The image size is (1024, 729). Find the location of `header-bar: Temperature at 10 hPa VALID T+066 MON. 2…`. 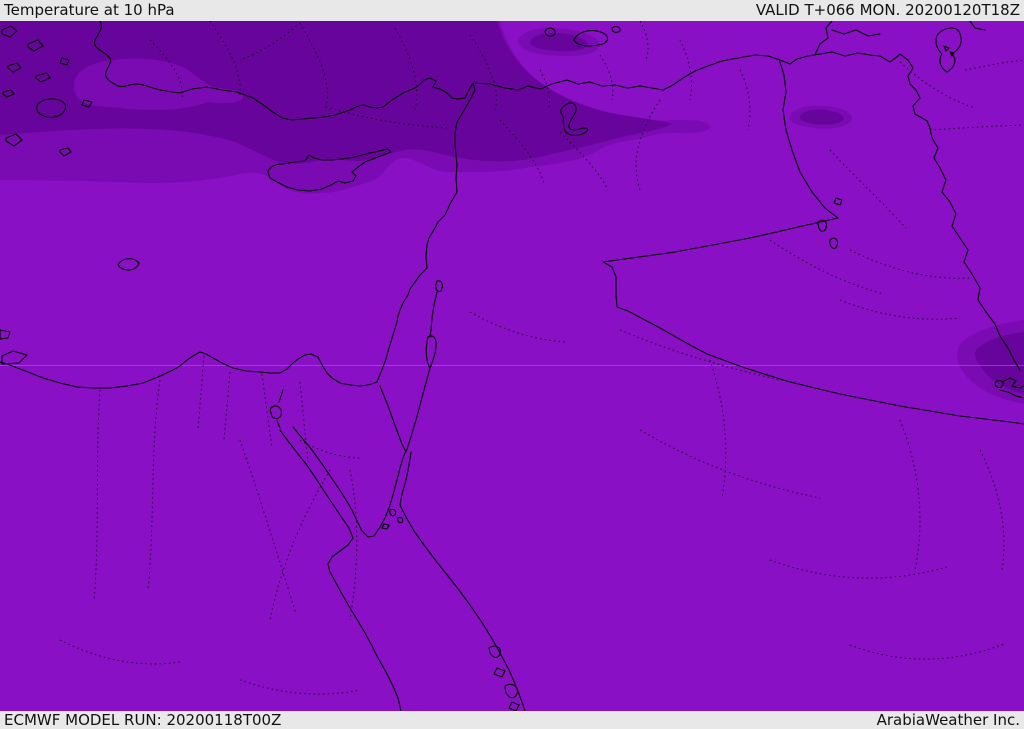

header-bar: Temperature at 10 hPa VALID T+066 MON. 2… is located at coordinates (512, 10).